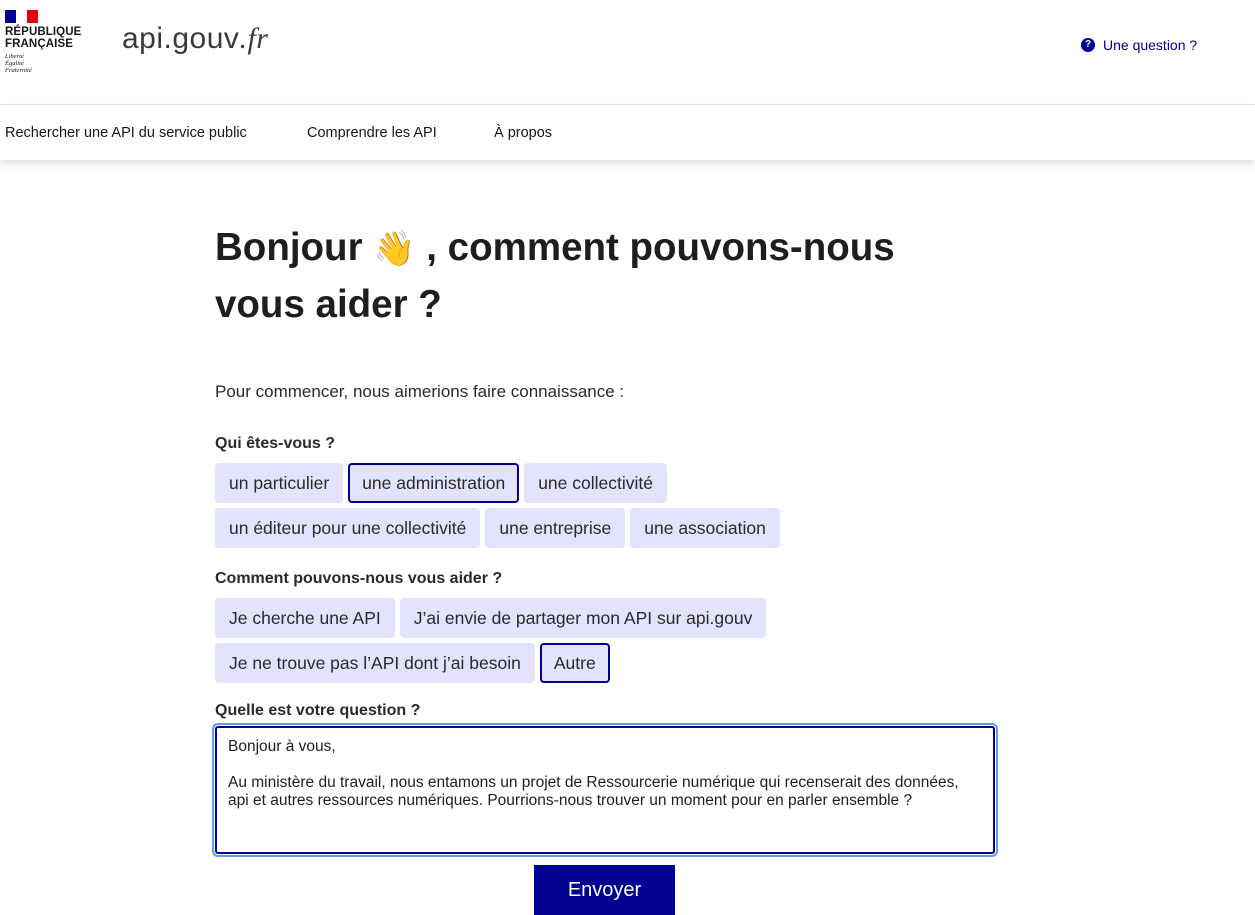 The width and height of the screenshot is (1255, 915). Describe the element at coordinates (294, 247) in the screenshot. I see `title-part-1: Bonjour` at that location.